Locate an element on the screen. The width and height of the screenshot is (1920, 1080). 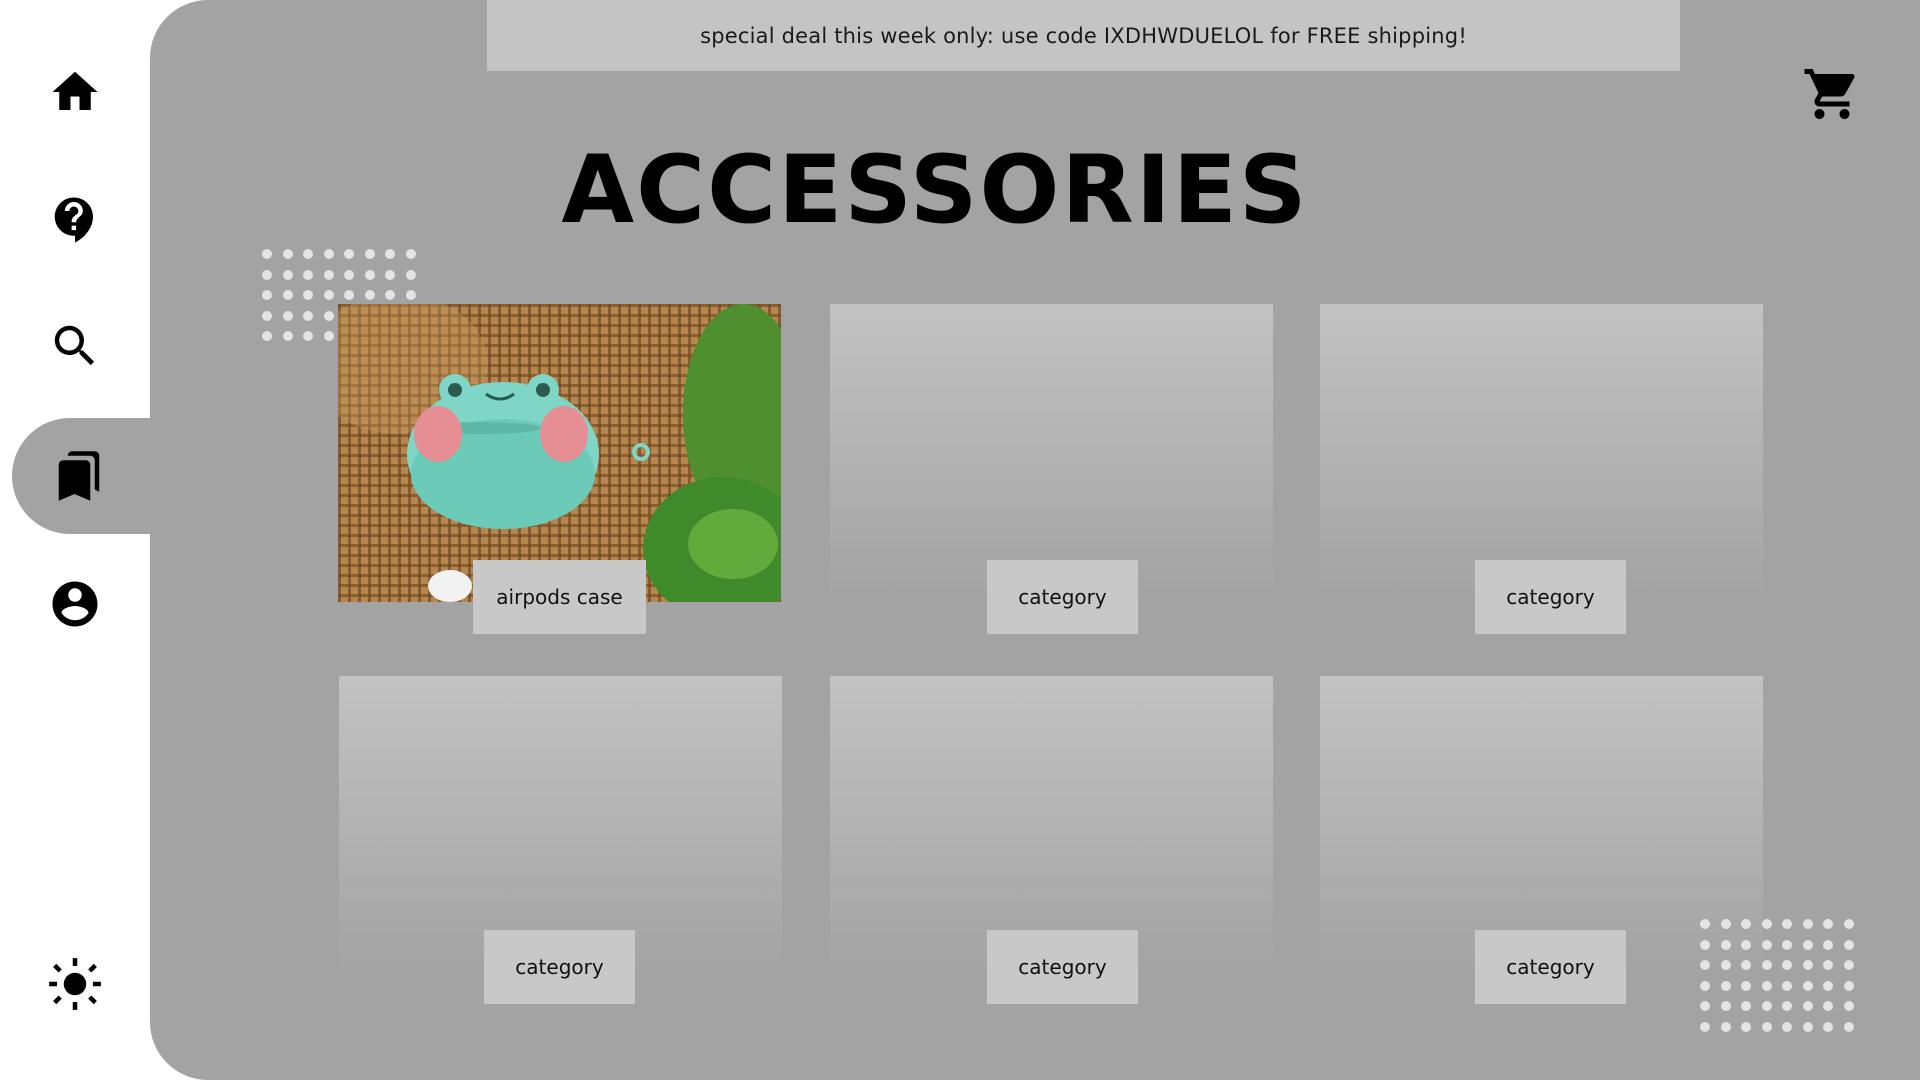
cart-button is located at coordinates (1832, 94).